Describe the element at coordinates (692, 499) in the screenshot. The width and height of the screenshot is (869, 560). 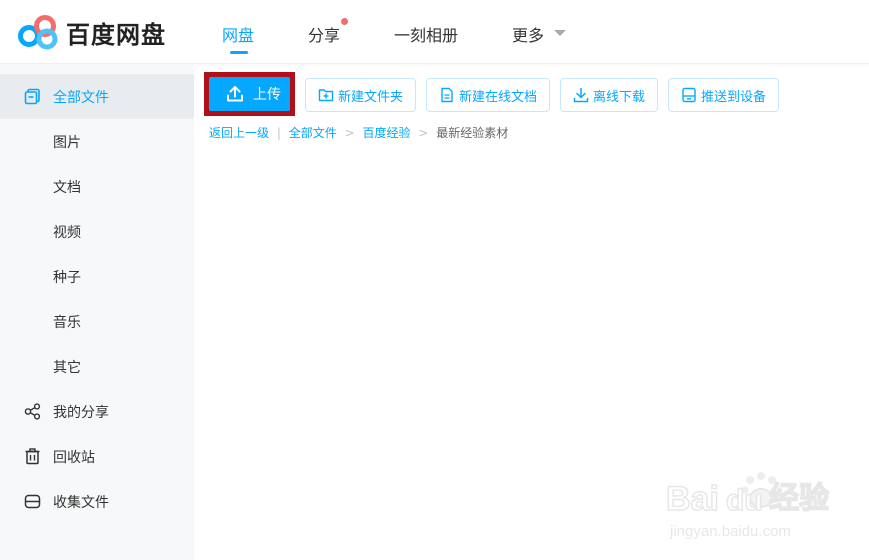
I see `svg-text: Bai` at that location.